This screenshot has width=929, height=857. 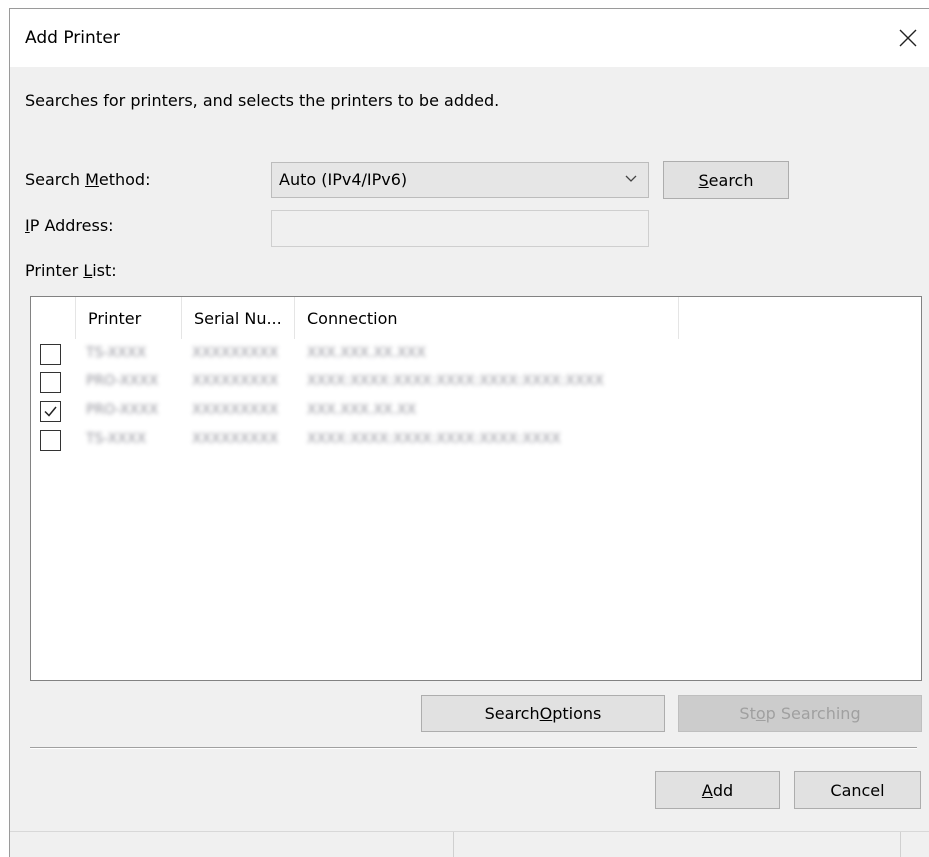 What do you see at coordinates (469, 38) in the screenshot?
I see `title-bar: Add Printer` at bounding box center [469, 38].